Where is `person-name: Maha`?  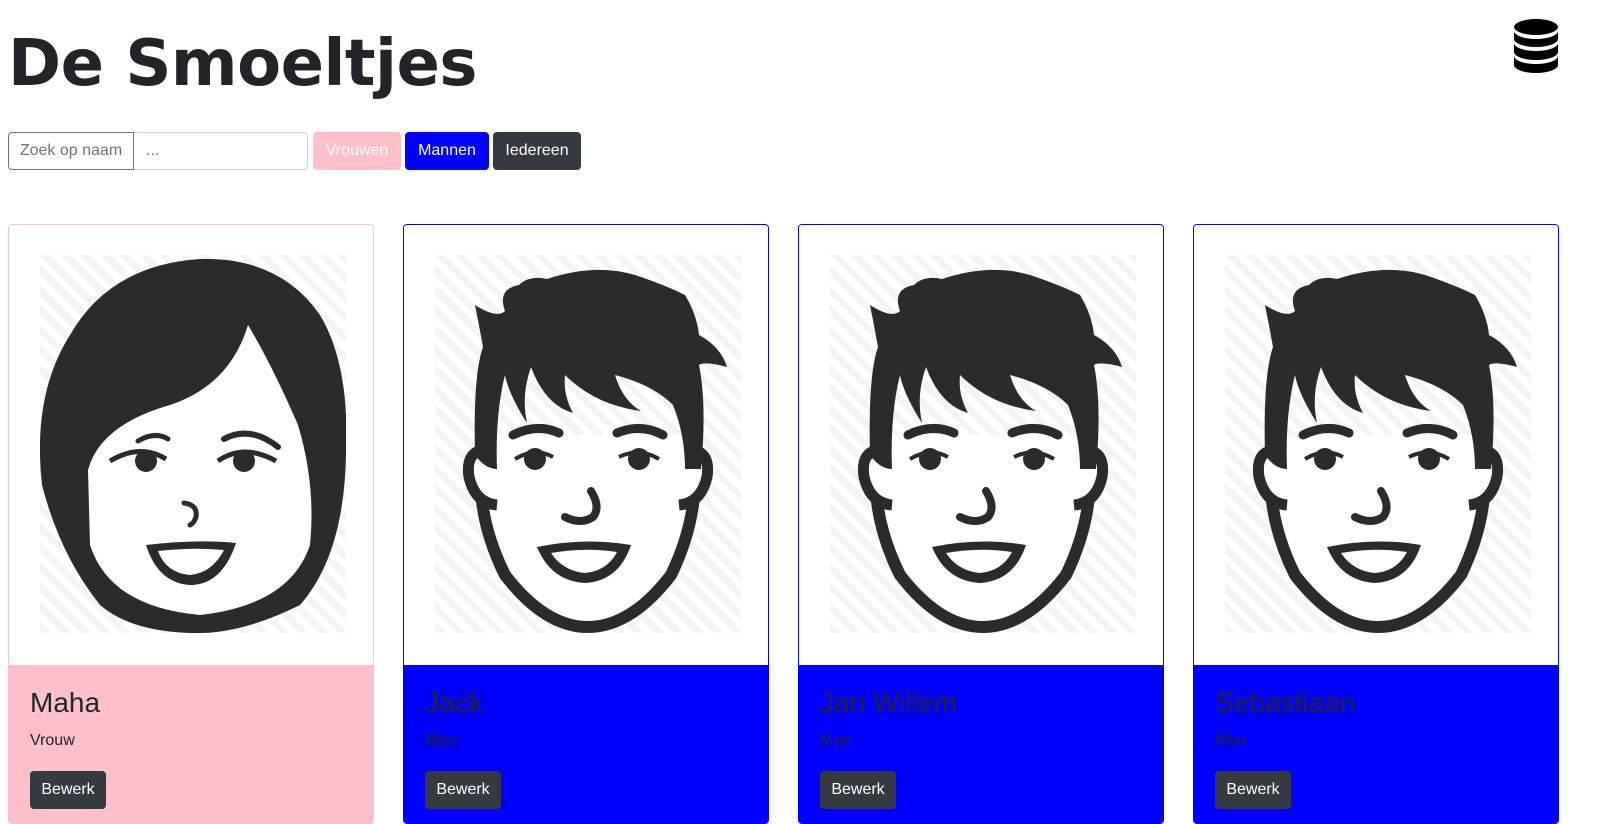 person-name: Maha is located at coordinates (65, 702).